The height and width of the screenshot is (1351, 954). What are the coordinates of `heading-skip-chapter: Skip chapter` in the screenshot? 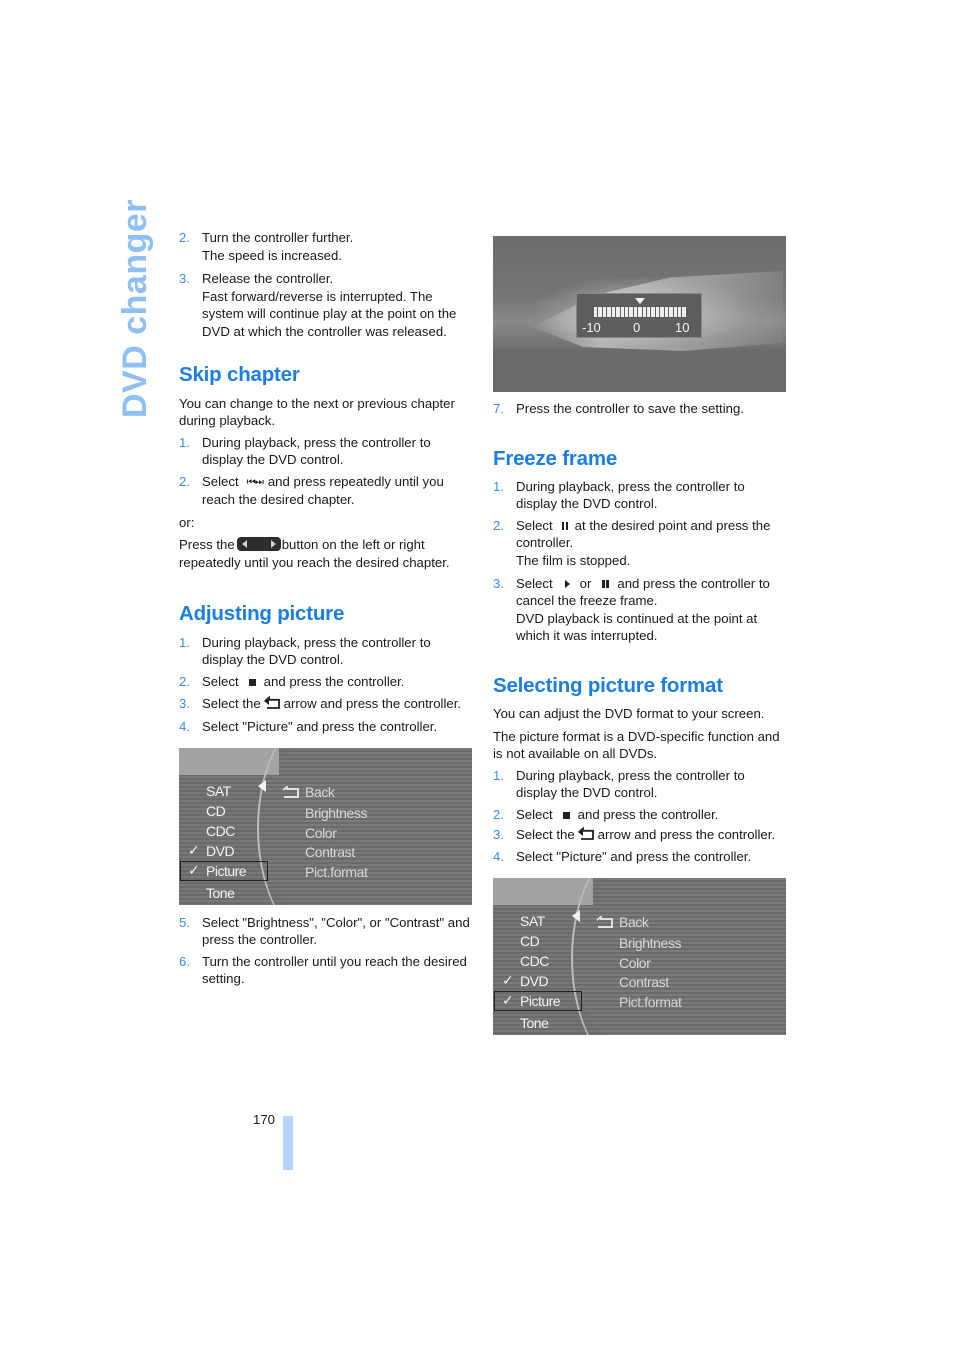 It's located at (239, 374).